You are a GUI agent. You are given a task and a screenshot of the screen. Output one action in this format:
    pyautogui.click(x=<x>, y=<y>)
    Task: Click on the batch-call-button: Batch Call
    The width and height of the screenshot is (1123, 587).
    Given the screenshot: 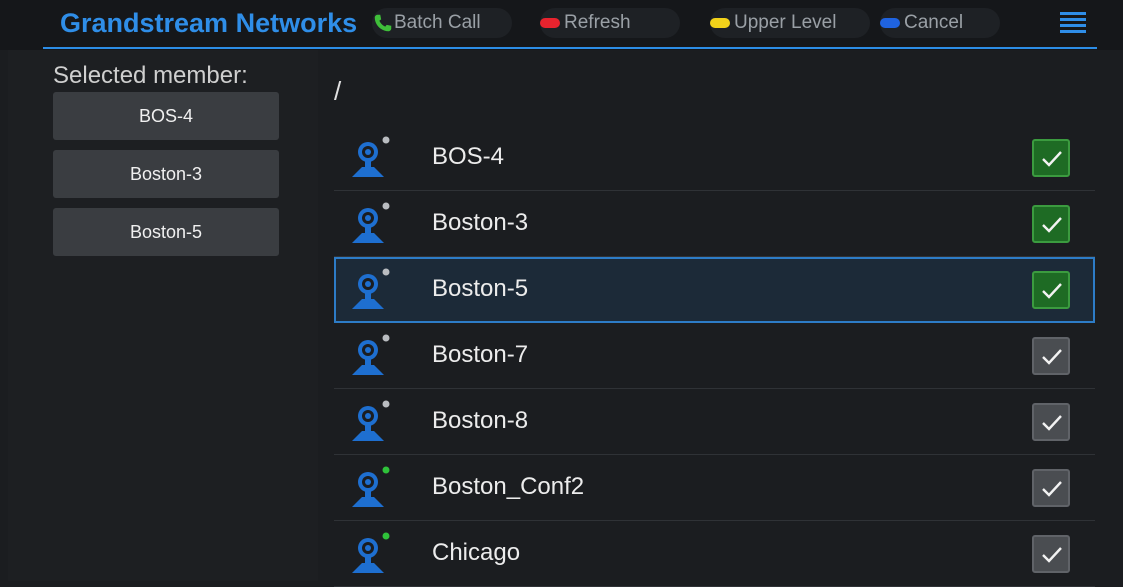 What is the action you would take?
    pyautogui.click(x=442, y=23)
    